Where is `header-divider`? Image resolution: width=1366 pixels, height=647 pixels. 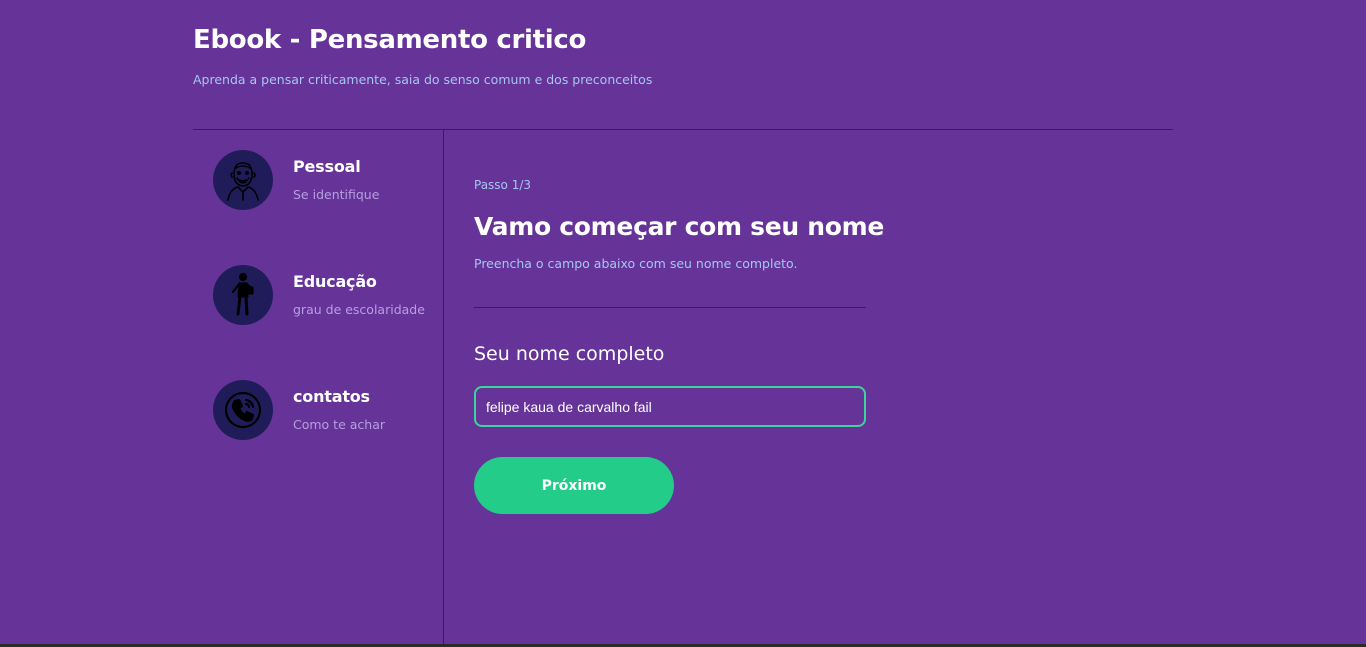 header-divider is located at coordinates (683, 129).